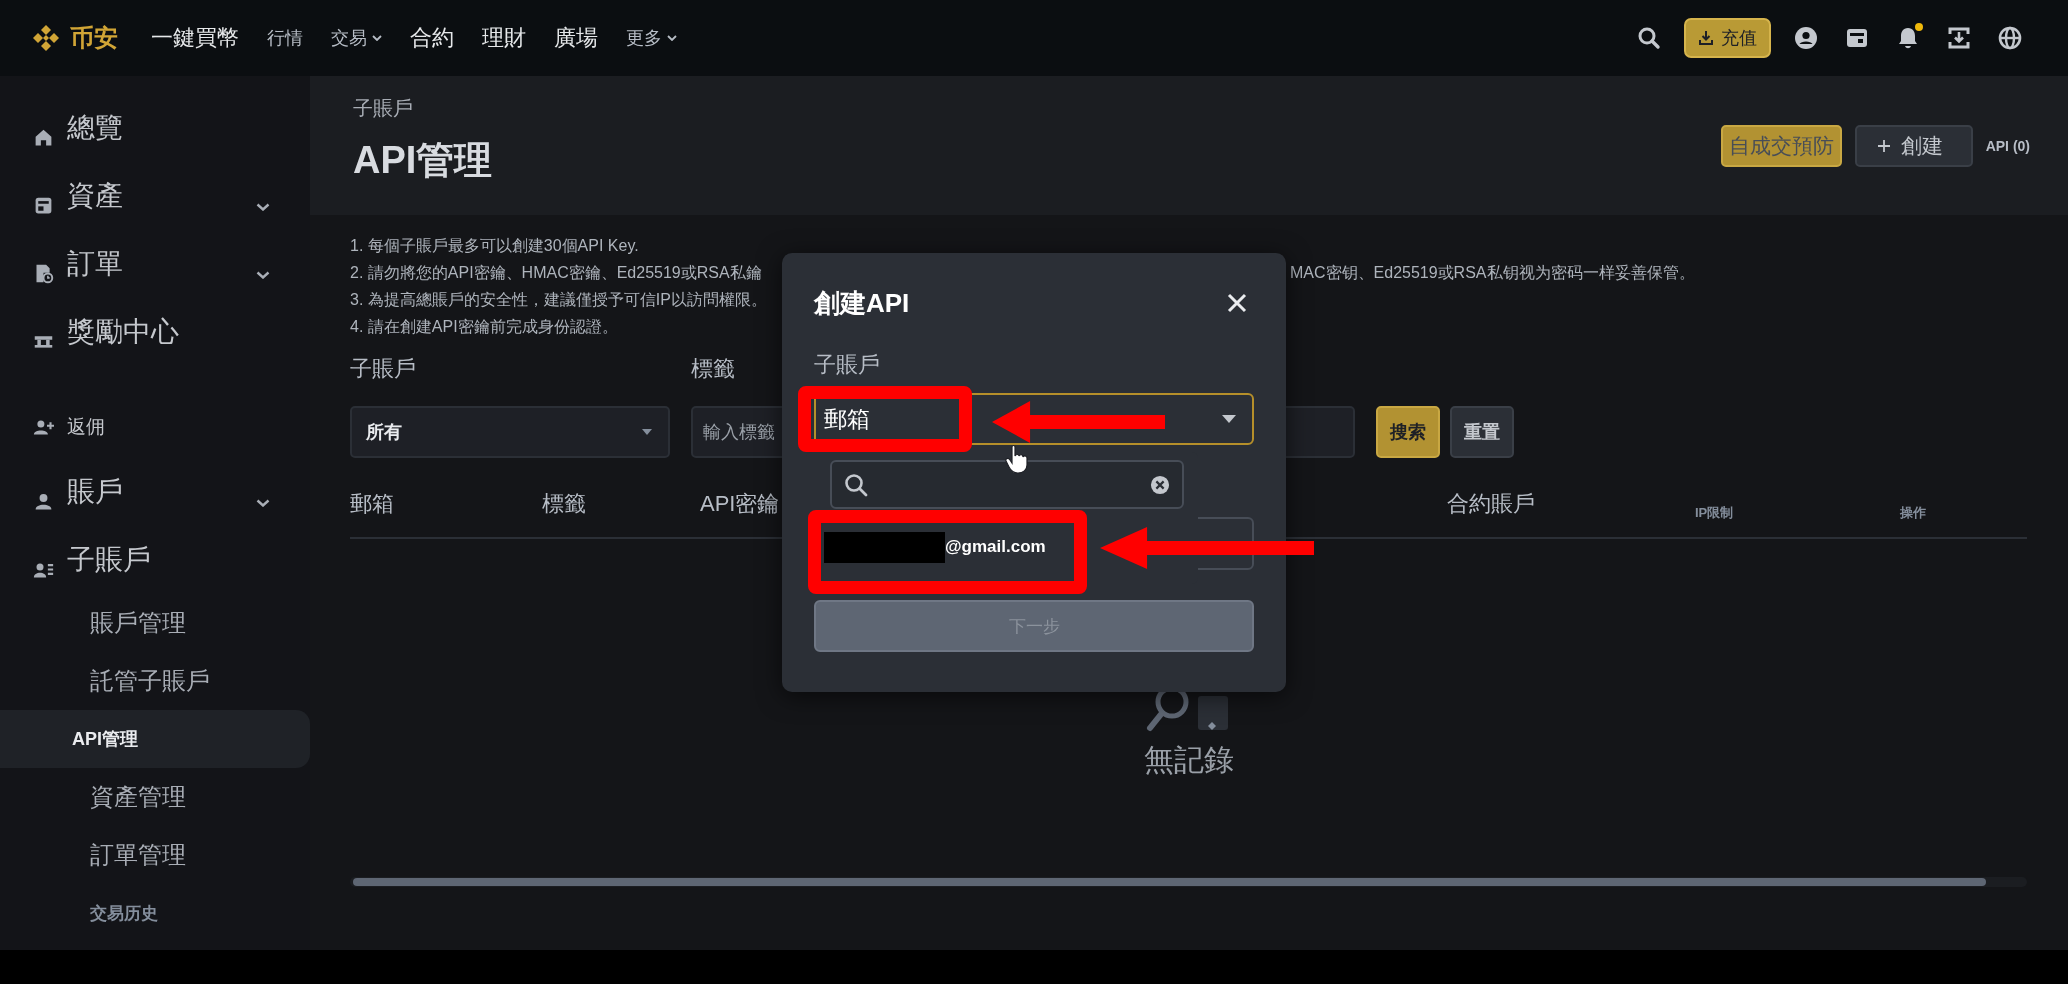 The width and height of the screenshot is (2068, 984). Describe the element at coordinates (285, 38) in the screenshot. I see `nav-link: 行情` at that location.